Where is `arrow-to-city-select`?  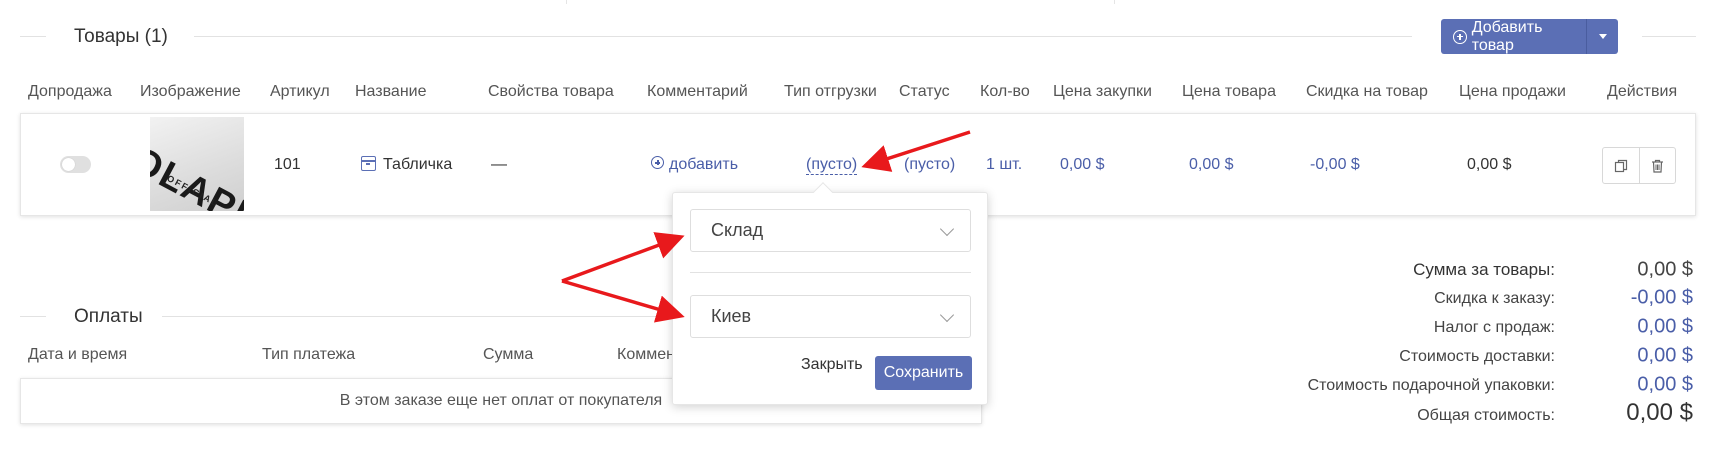
arrow-to-city-select is located at coordinates (623, 301).